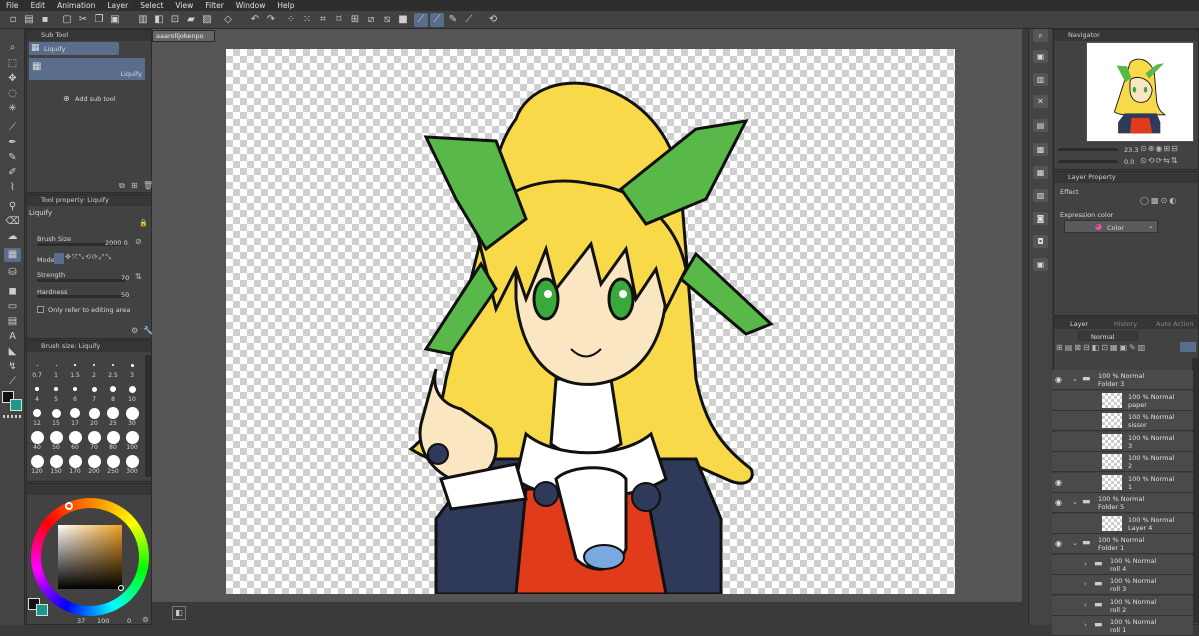 This screenshot has height=636, width=1199. What do you see at coordinates (89, 489) in the screenshot?
I see `color-panel-tabs` at bounding box center [89, 489].